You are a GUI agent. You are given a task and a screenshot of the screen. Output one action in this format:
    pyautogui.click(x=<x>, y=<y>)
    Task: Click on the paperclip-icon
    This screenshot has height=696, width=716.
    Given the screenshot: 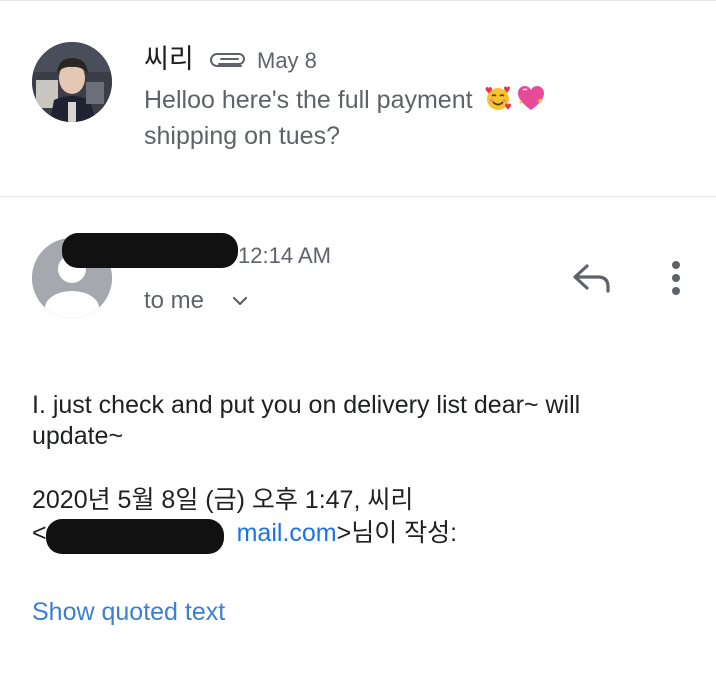 What is the action you would take?
    pyautogui.click(x=227, y=60)
    